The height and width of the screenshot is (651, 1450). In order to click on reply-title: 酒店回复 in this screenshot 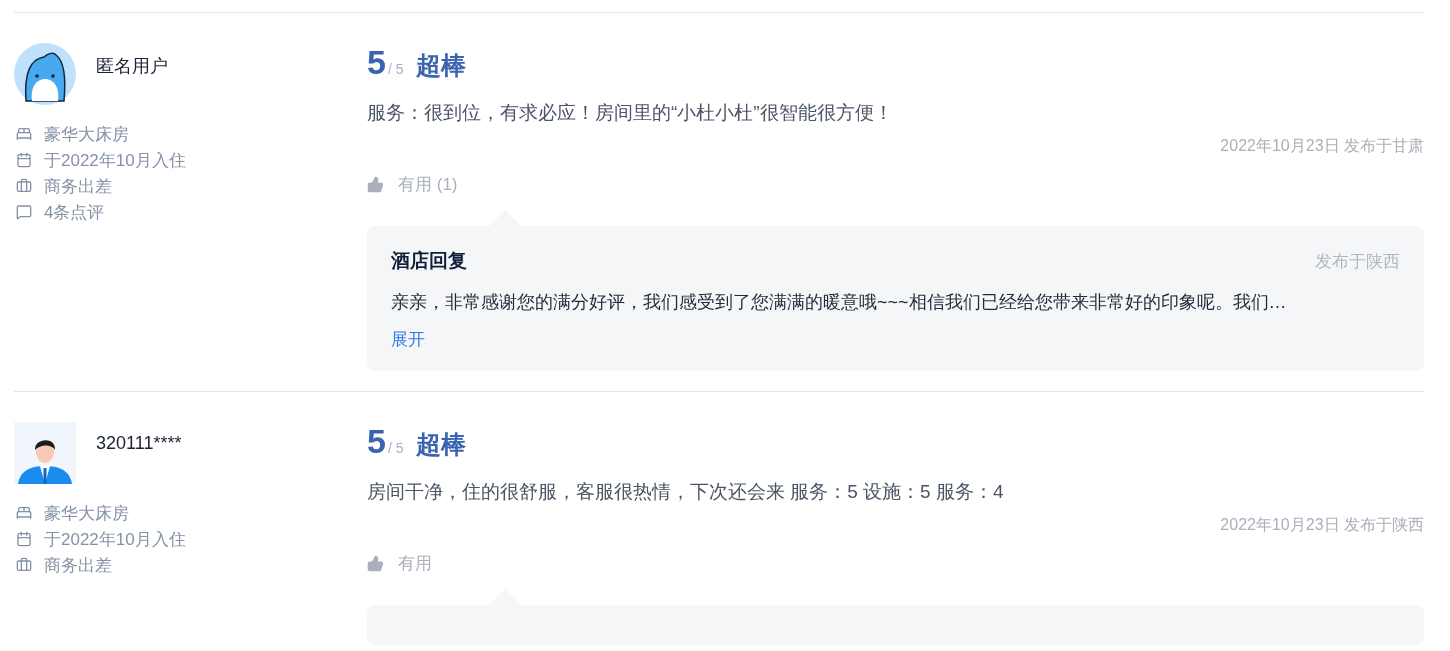, I will do `click(429, 261)`.